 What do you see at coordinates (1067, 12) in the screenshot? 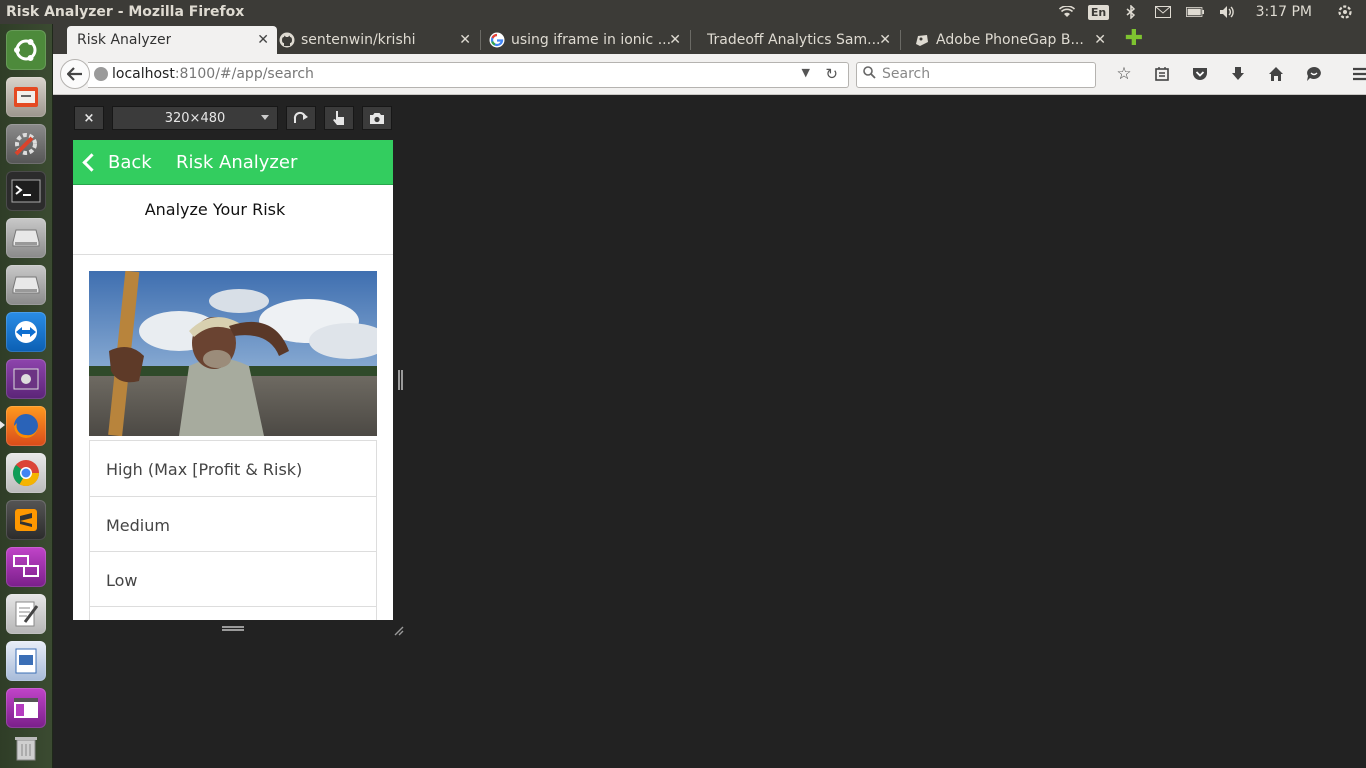
I see `wifi-icon` at bounding box center [1067, 12].